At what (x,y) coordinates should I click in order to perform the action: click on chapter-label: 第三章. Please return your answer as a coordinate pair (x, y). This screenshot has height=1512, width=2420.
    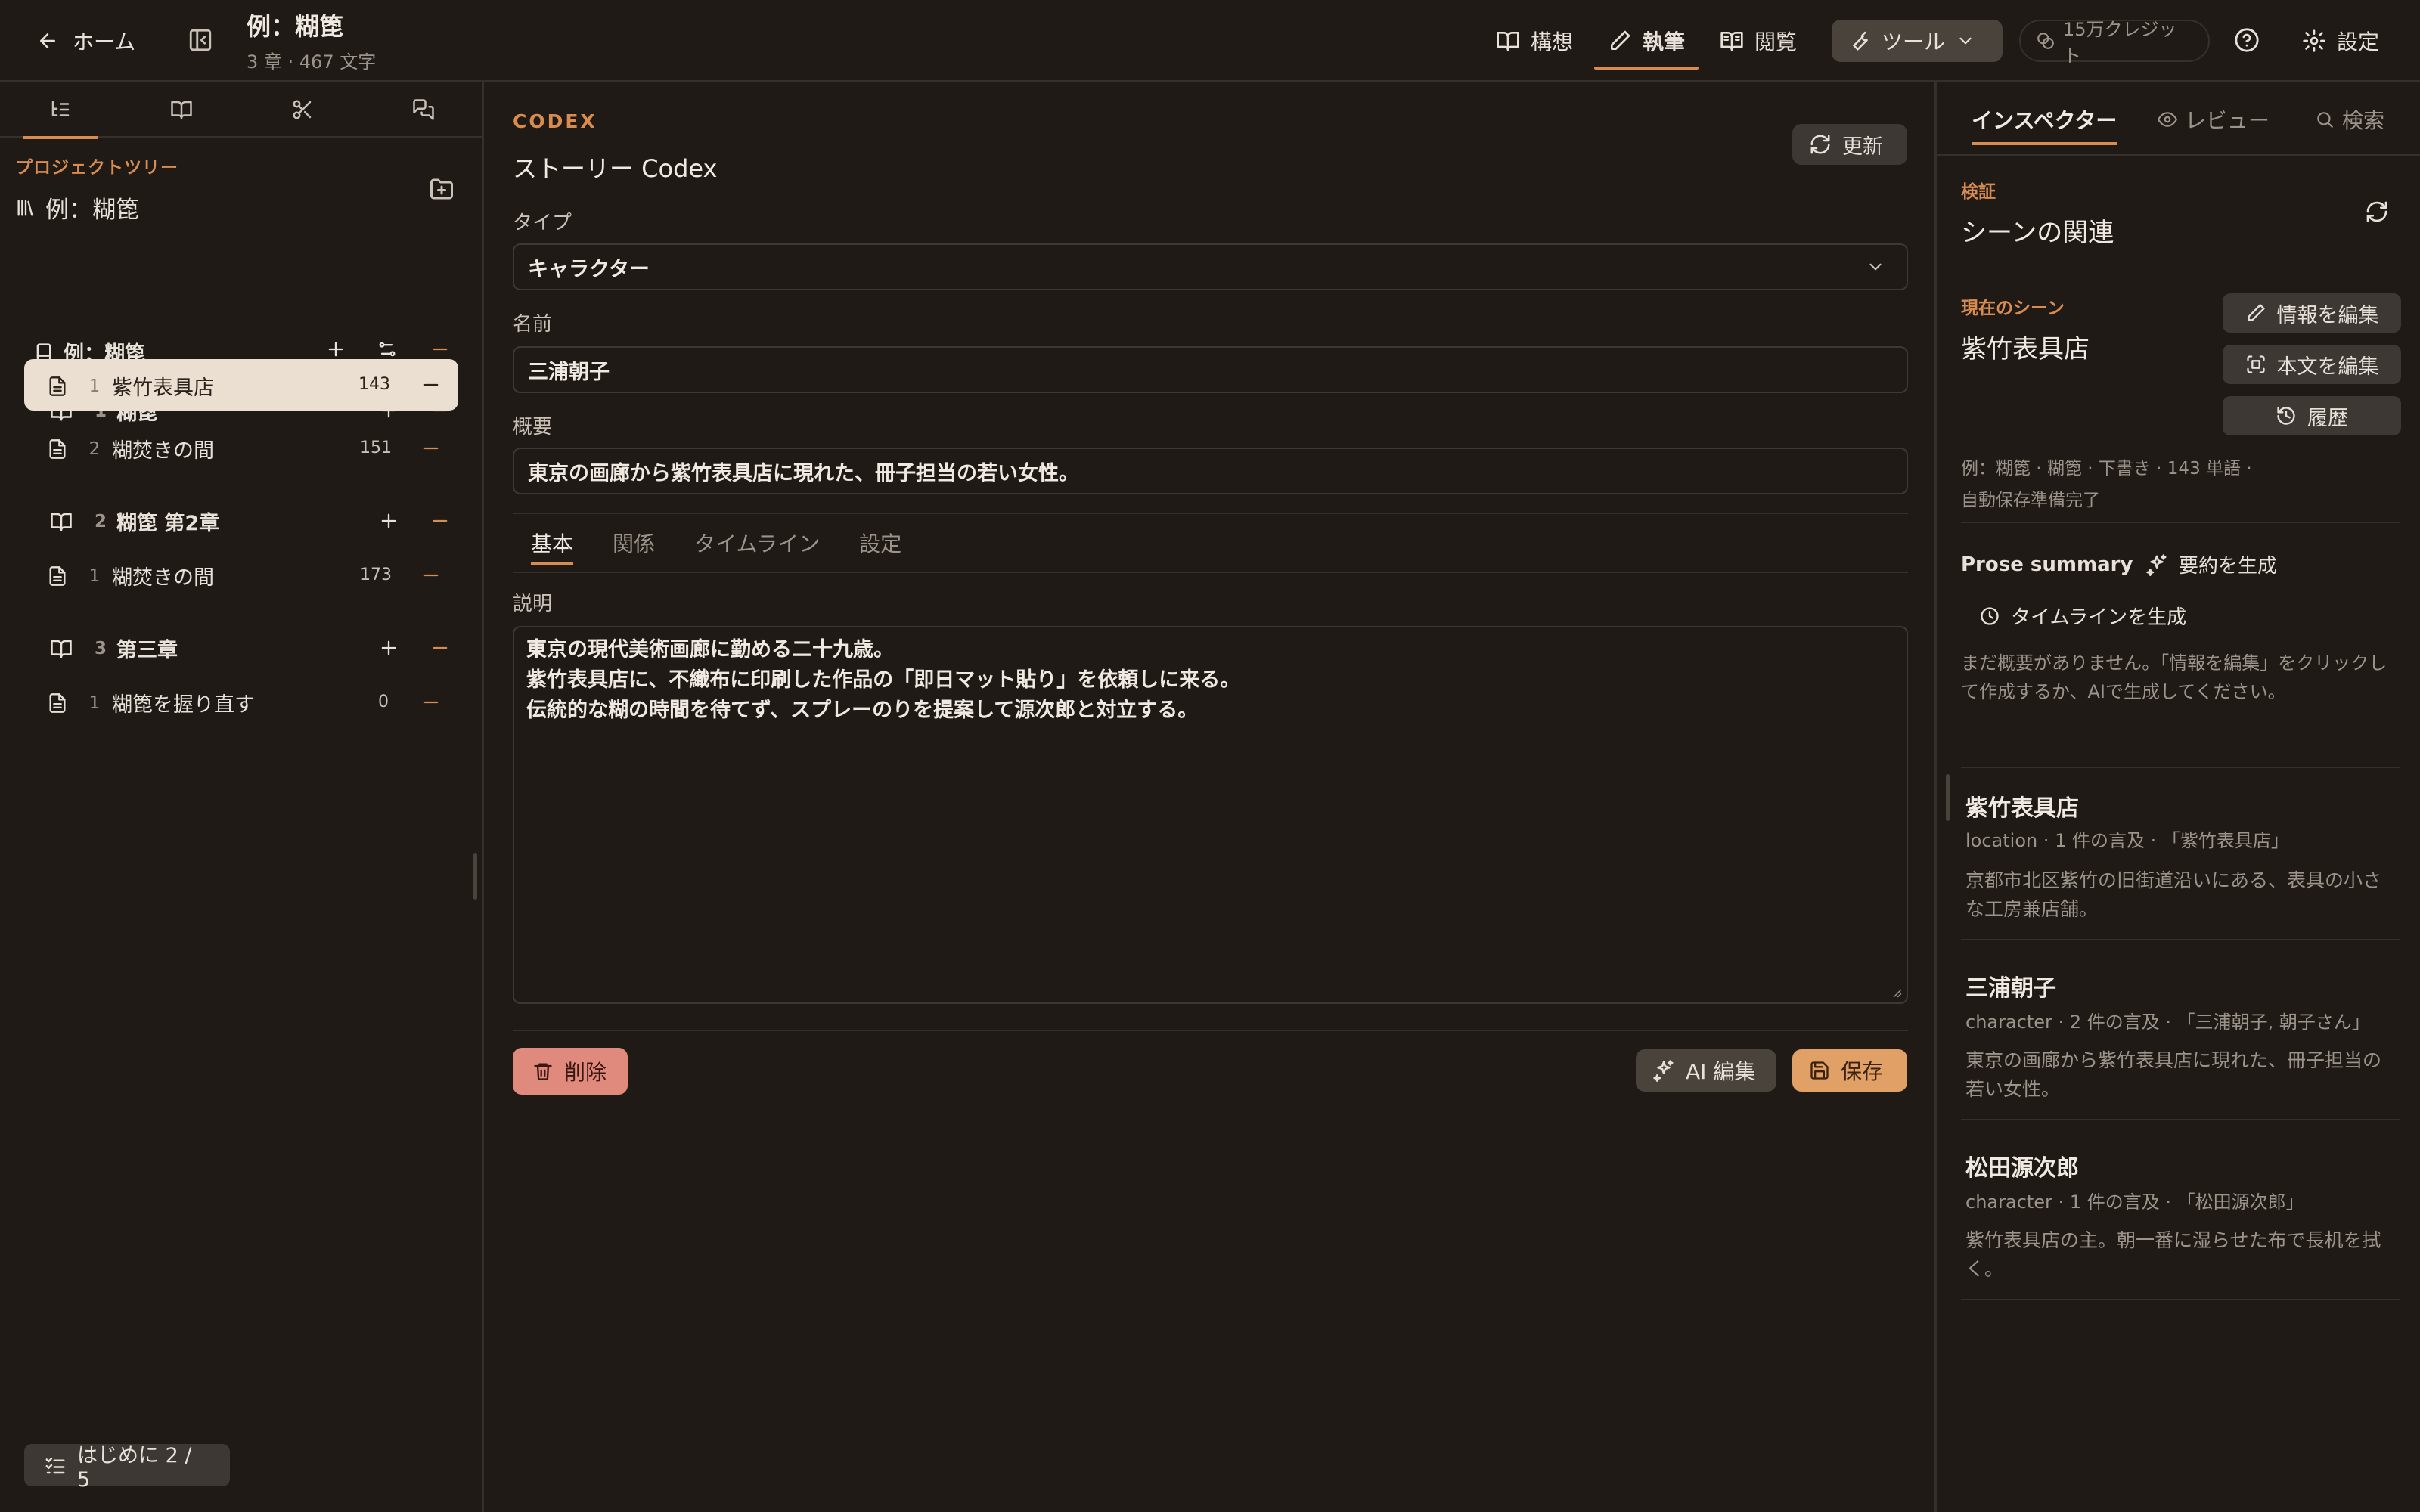
    Looking at the image, I should click on (147, 650).